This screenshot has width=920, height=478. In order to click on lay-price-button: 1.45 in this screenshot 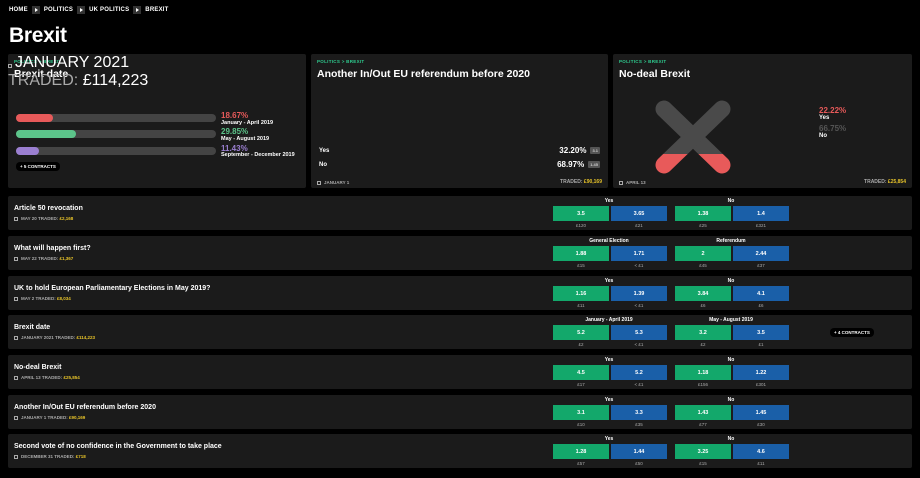, I will do `click(761, 412)`.